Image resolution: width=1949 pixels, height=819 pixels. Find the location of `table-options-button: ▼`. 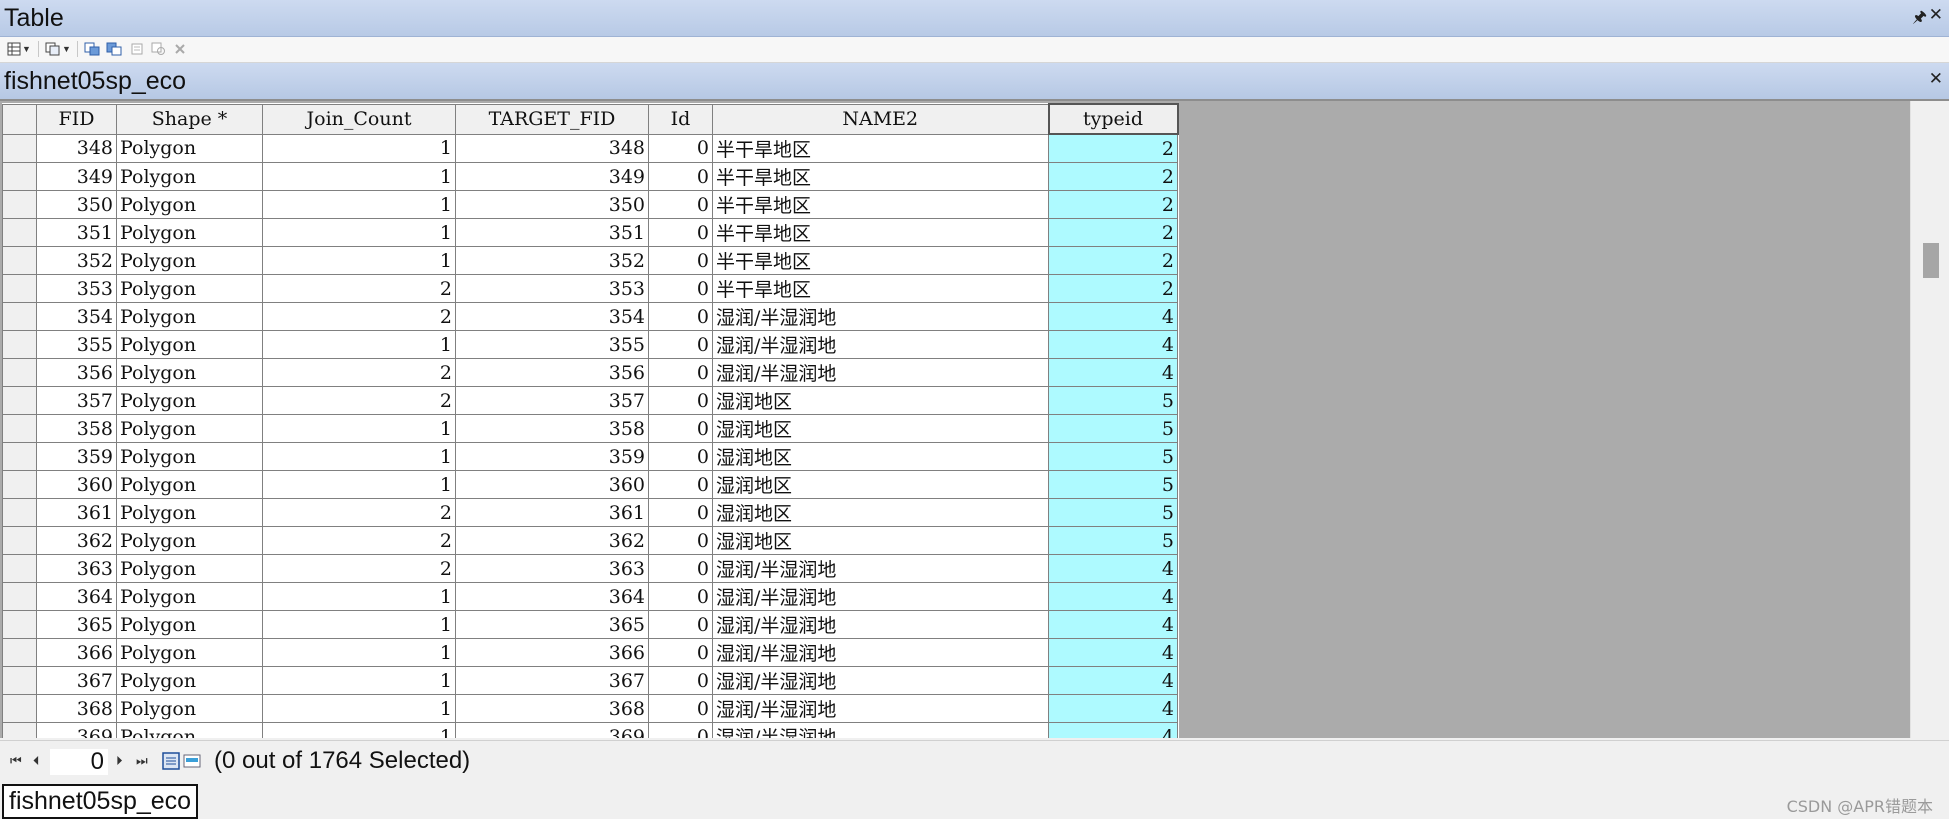

table-options-button: ▼ is located at coordinates (19, 49).